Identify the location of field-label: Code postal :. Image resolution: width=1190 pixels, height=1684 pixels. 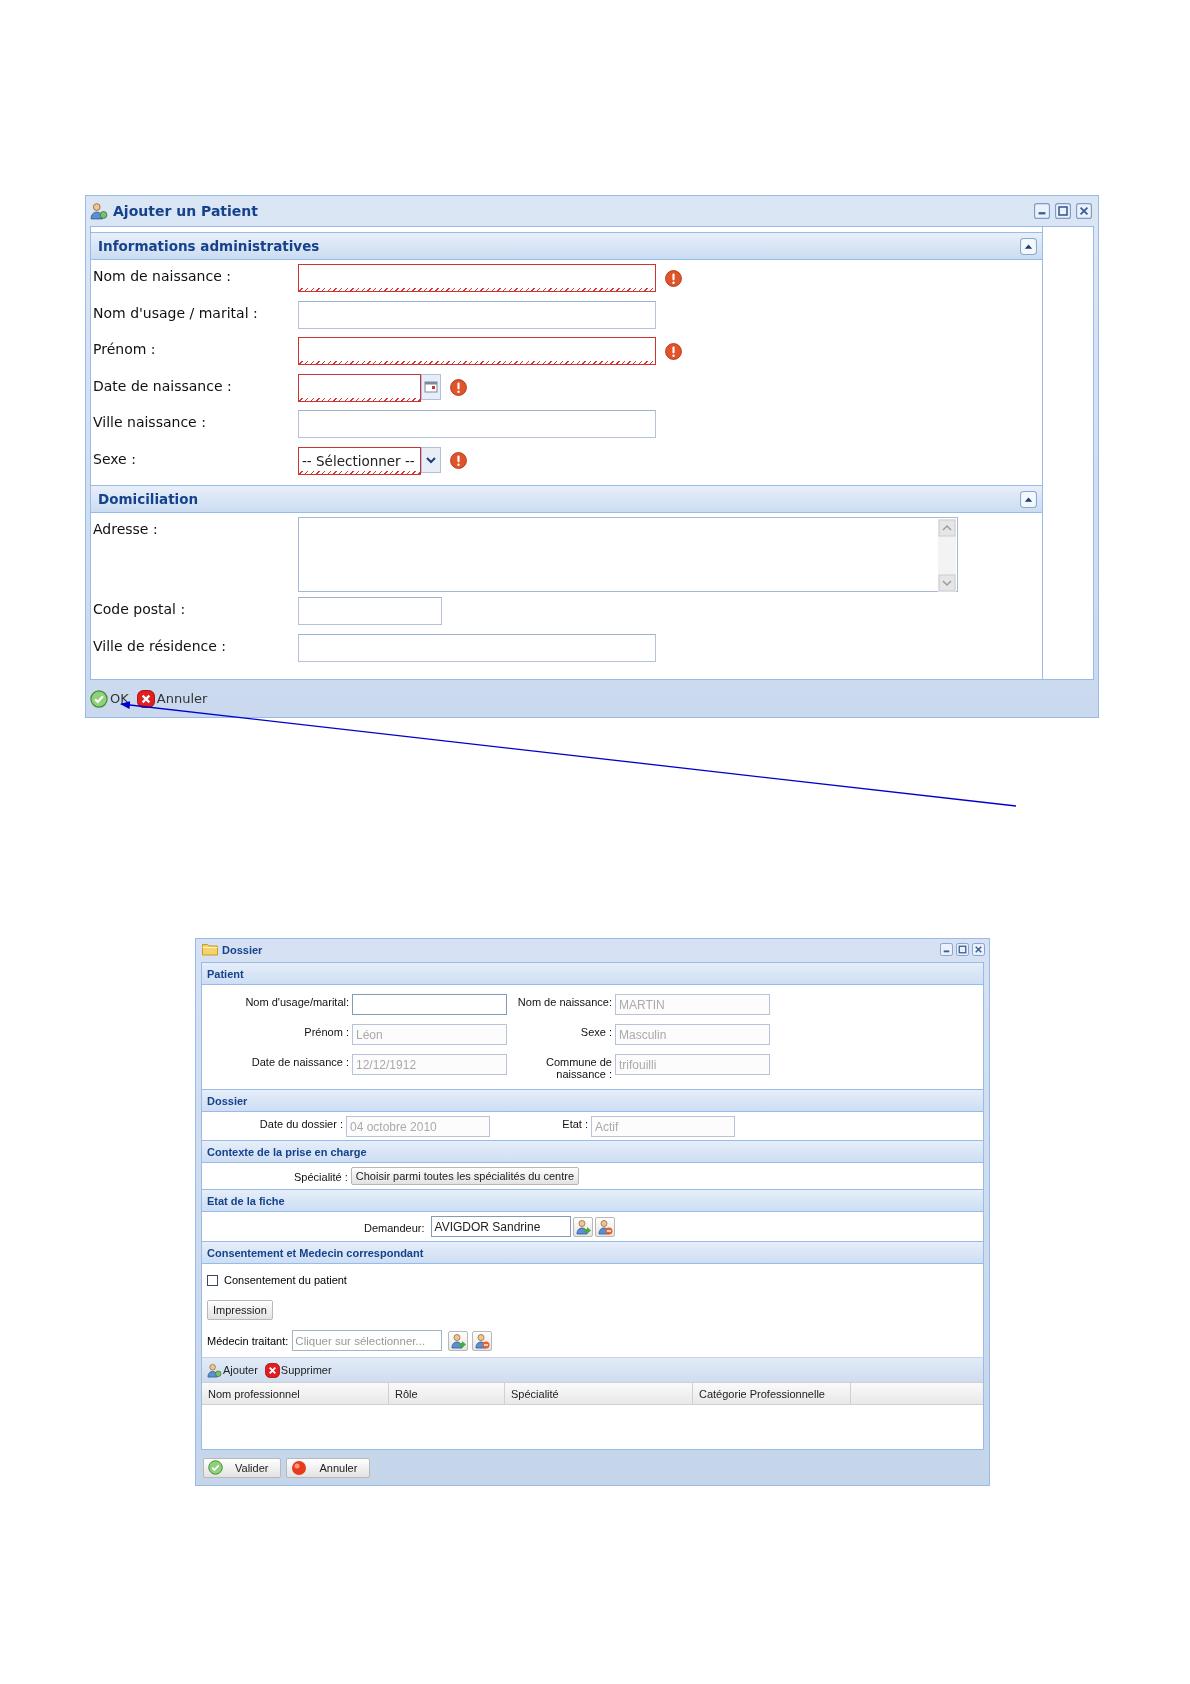
(140, 608).